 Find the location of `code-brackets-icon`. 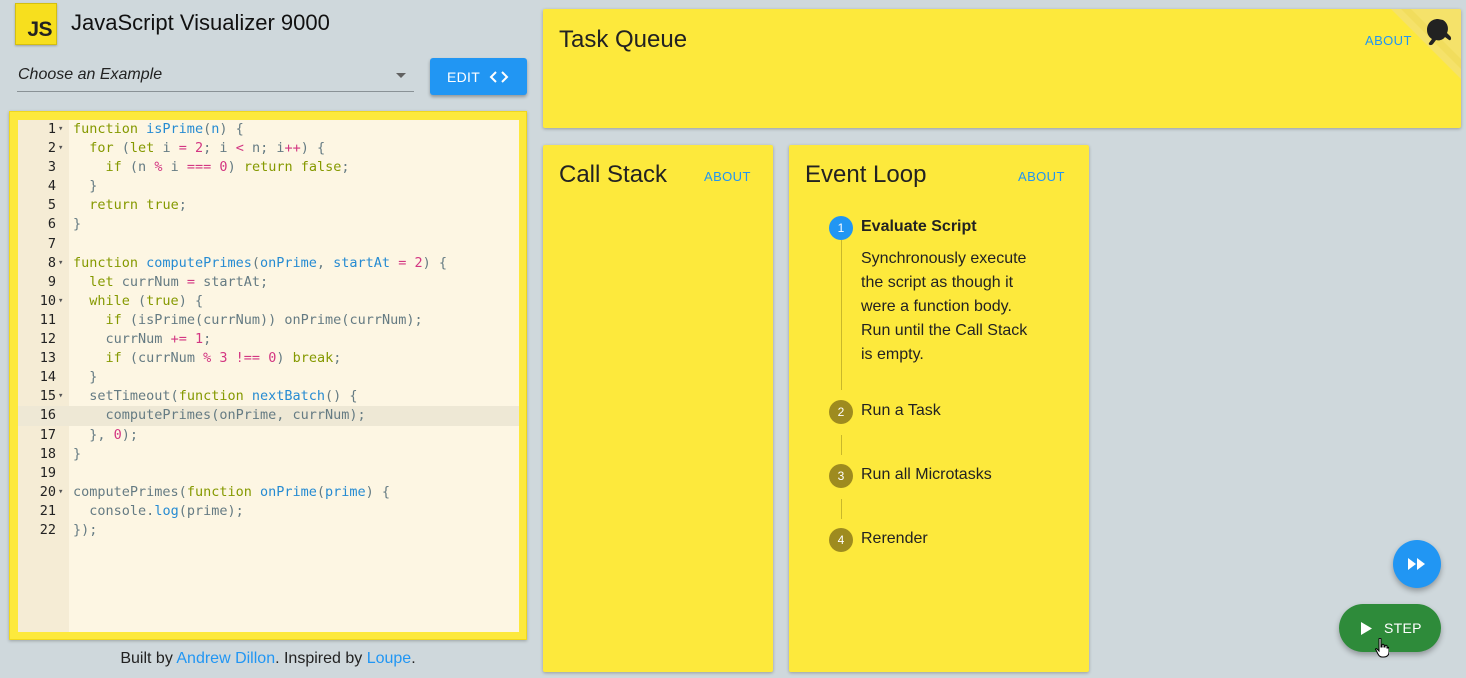

code-brackets-icon is located at coordinates (499, 76).